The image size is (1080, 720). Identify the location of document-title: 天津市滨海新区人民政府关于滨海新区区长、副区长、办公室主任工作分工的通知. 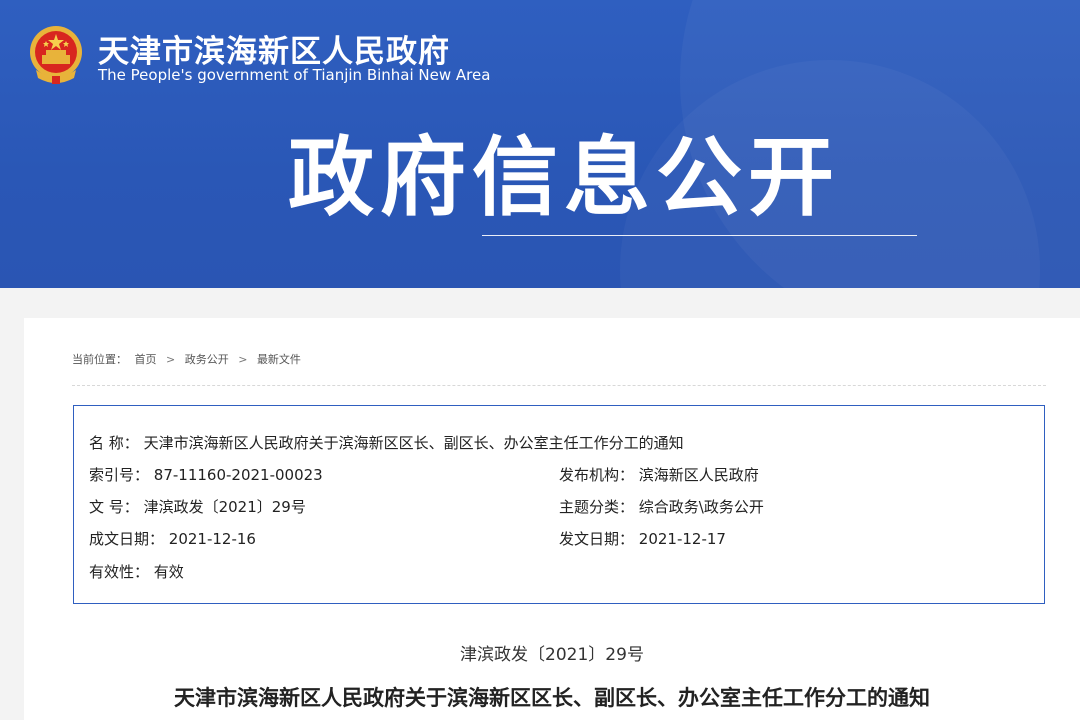
(552, 698).